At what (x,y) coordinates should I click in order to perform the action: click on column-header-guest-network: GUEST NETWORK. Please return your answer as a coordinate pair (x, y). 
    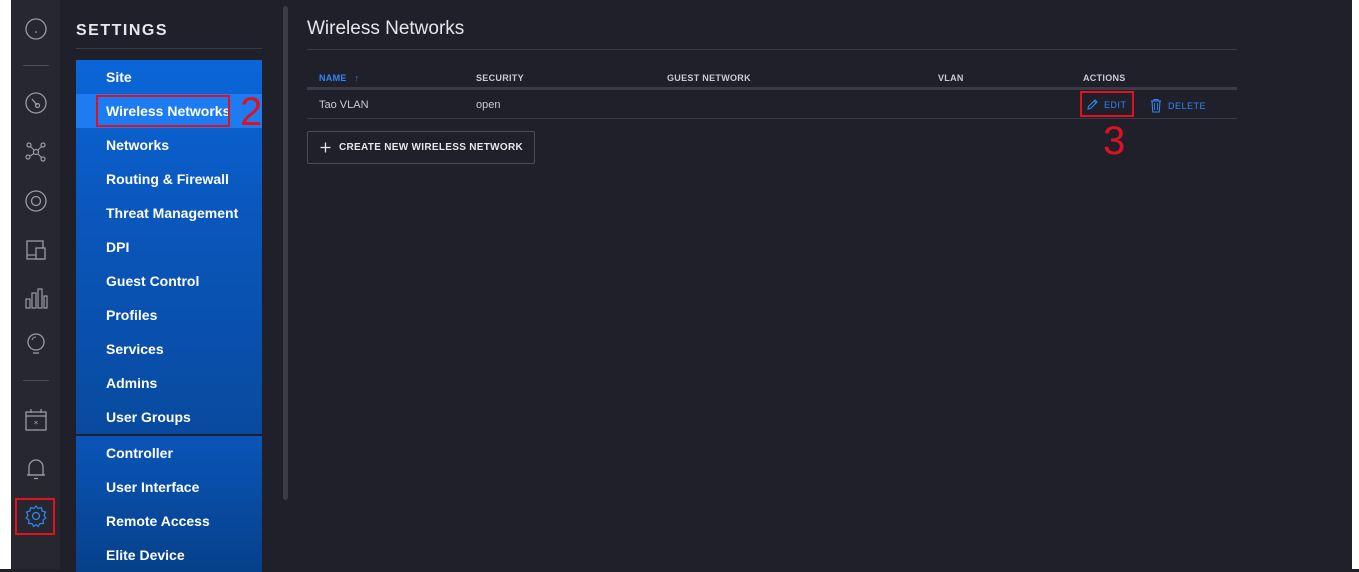
    Looking at the image, I should click on (709, 78).